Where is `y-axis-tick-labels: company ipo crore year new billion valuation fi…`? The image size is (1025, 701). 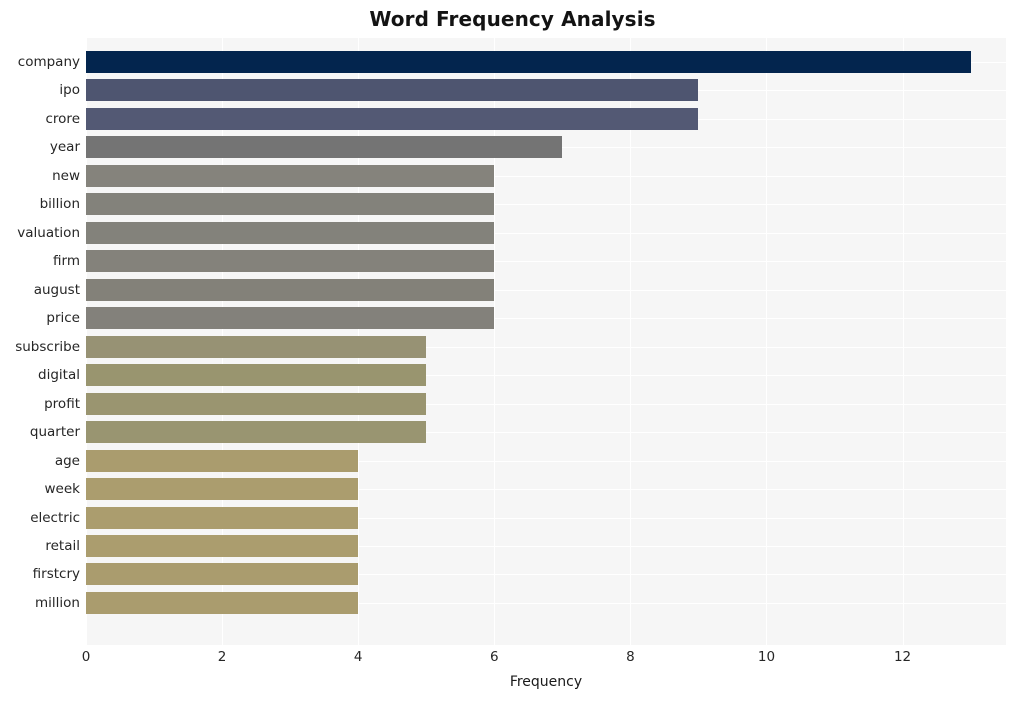
y-axis-tick-labels: company ipo crore year new billion valuation fi… is located at coordinates (40, 341).